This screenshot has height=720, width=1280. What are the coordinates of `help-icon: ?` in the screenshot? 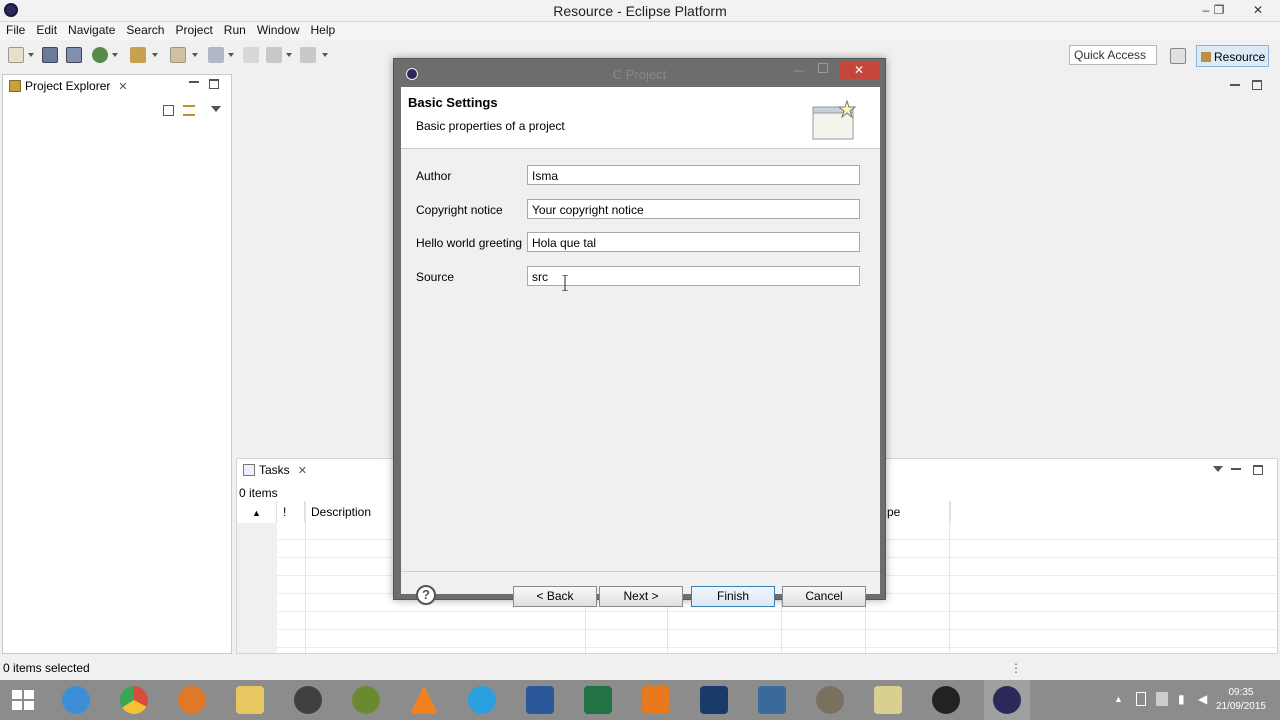 It's located at (426, 595).